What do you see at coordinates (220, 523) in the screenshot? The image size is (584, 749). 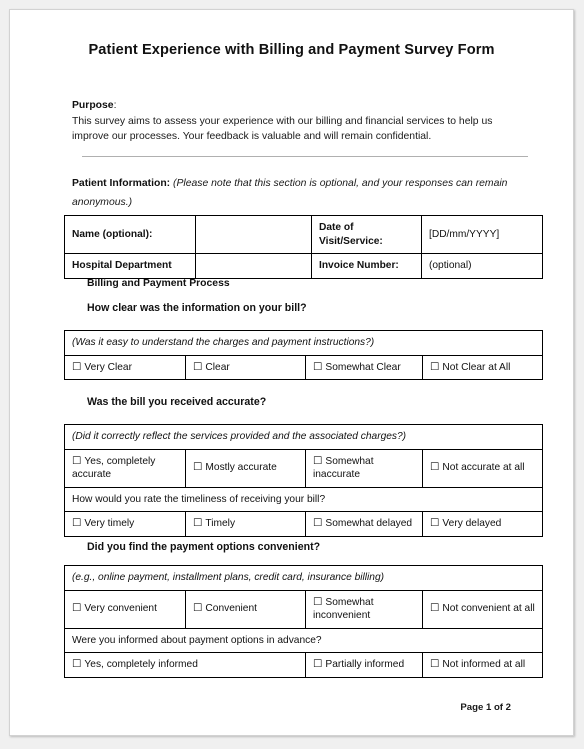 I see `option-label: Timely` at bounding box center [220, 523].